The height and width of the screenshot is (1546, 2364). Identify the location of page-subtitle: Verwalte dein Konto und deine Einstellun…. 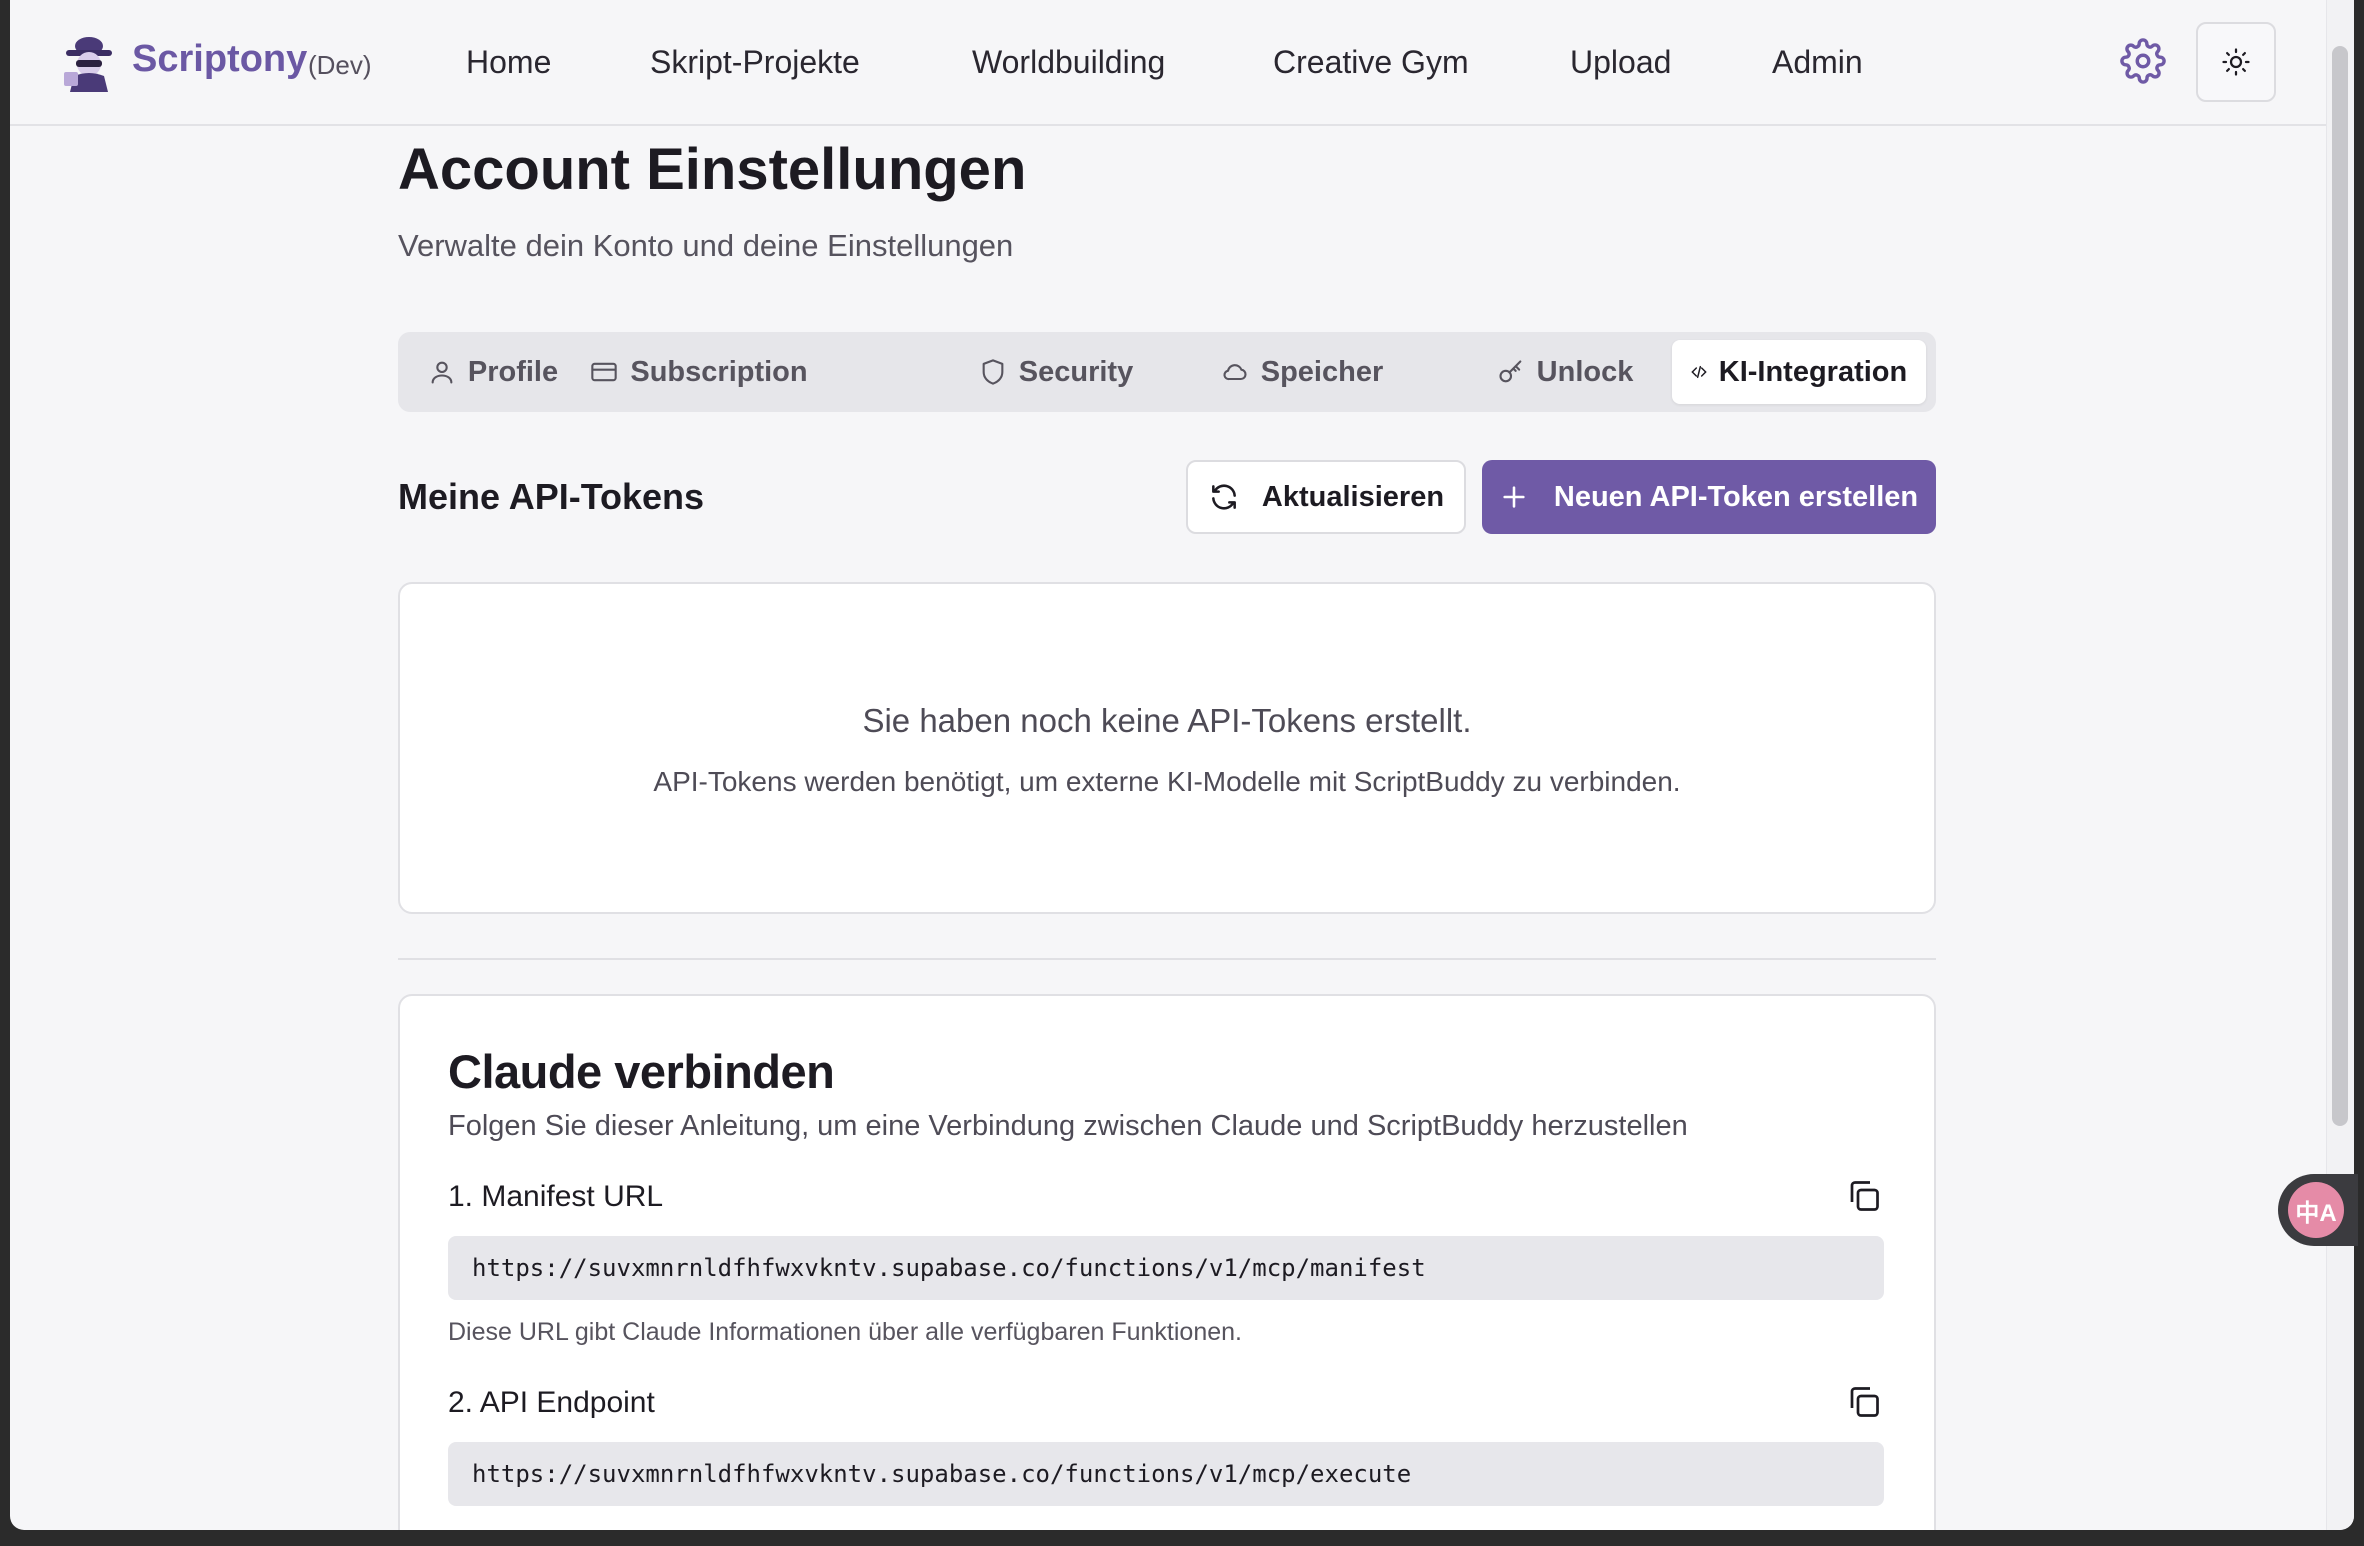
(706, 245).